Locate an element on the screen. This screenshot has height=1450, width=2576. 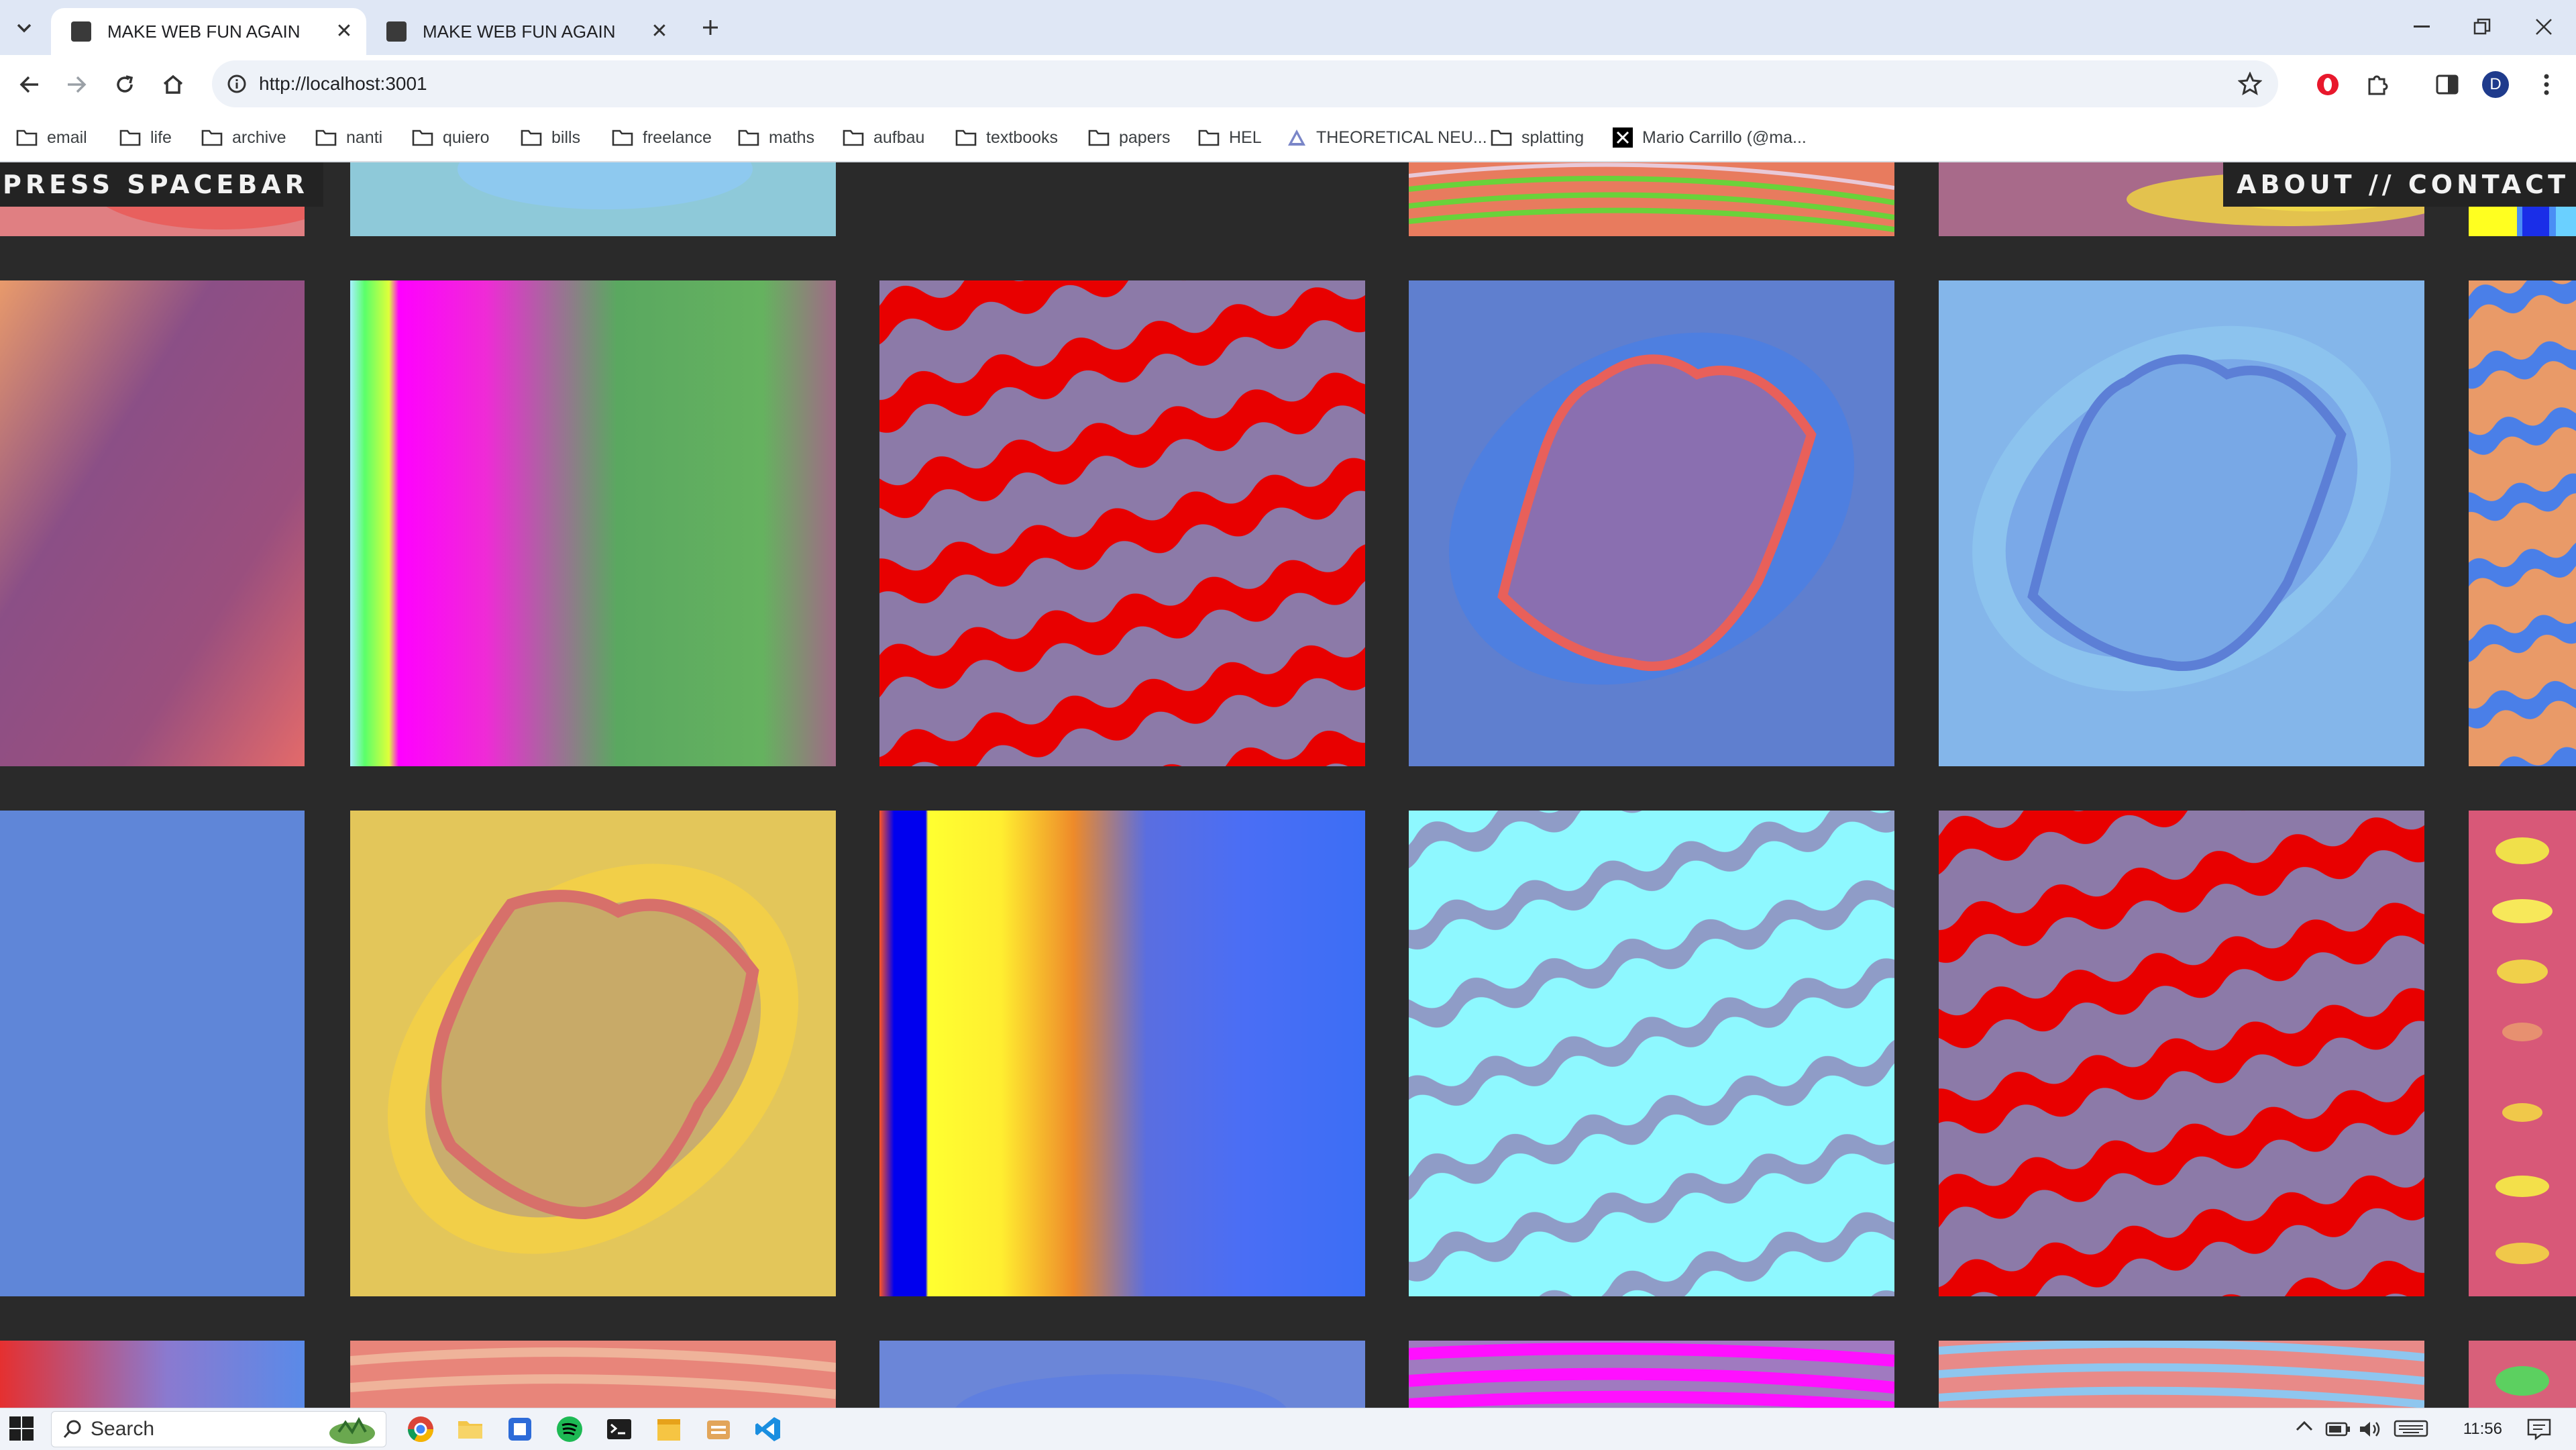
profile-button: D is located at coordinates (2495, 84).